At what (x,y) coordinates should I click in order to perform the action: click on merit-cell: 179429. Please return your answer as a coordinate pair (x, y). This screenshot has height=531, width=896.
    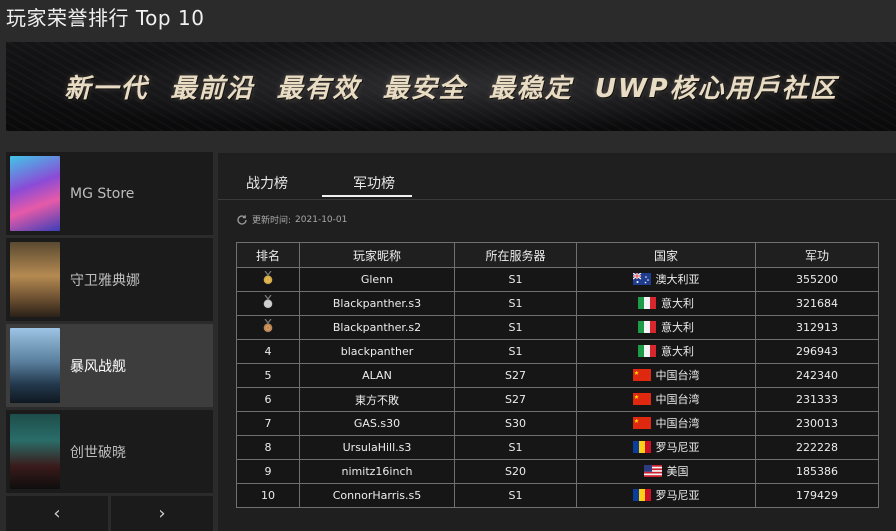
    Looking at the image, I should click on (817, 495).